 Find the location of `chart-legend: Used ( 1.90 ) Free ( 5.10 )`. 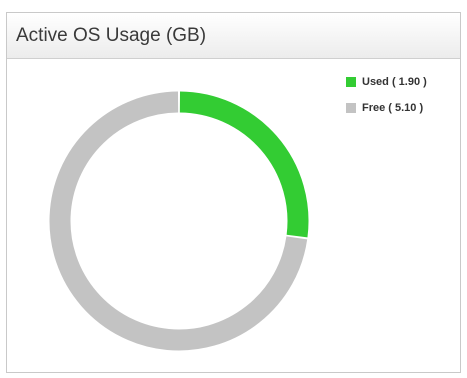

chart-legend: Used ( 1.90 ) Free ( 5.10 ) is located at coordinates (386, 101).